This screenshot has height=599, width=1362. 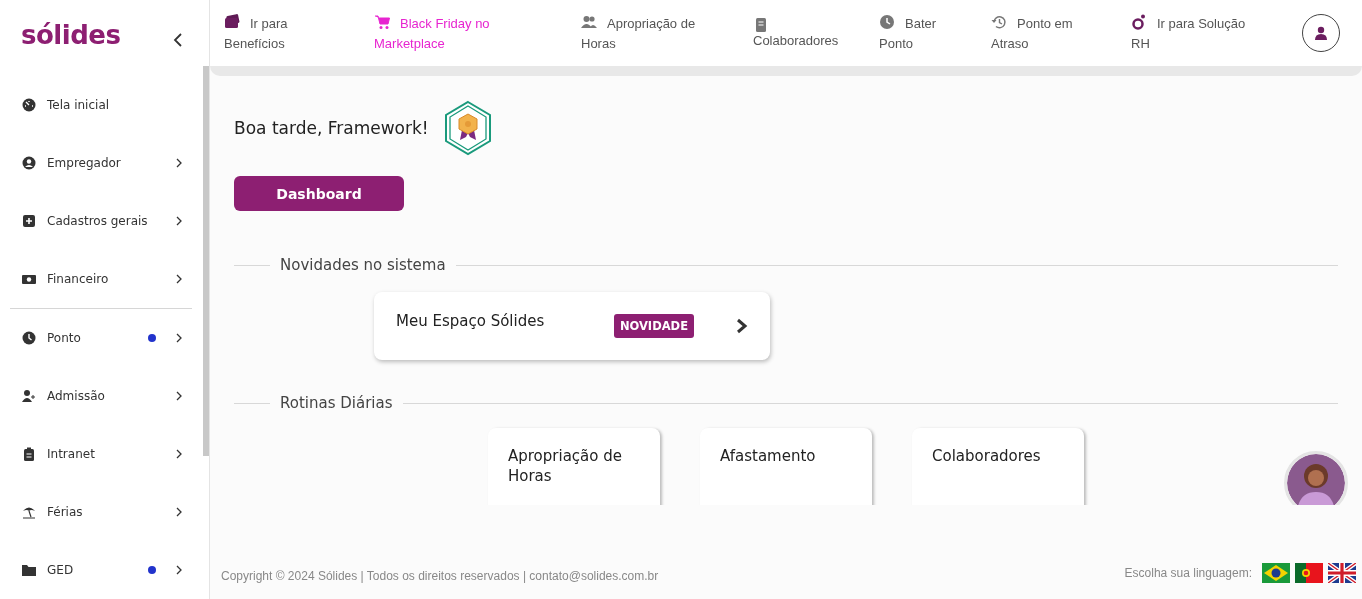 I want to click on section-title: Novidades no sistema, so click(x=363, y=265).